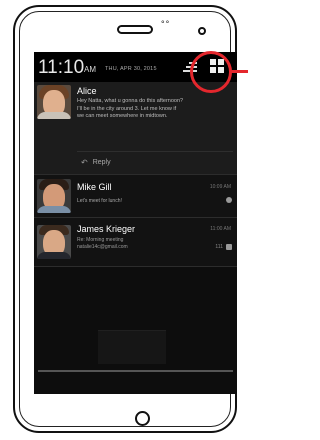 Image resolution: width=320 pixels, height=440 pixels. Describe the element at coordinates (101, 162) in the screenshot. I see `reply-label: Reply` at that location.